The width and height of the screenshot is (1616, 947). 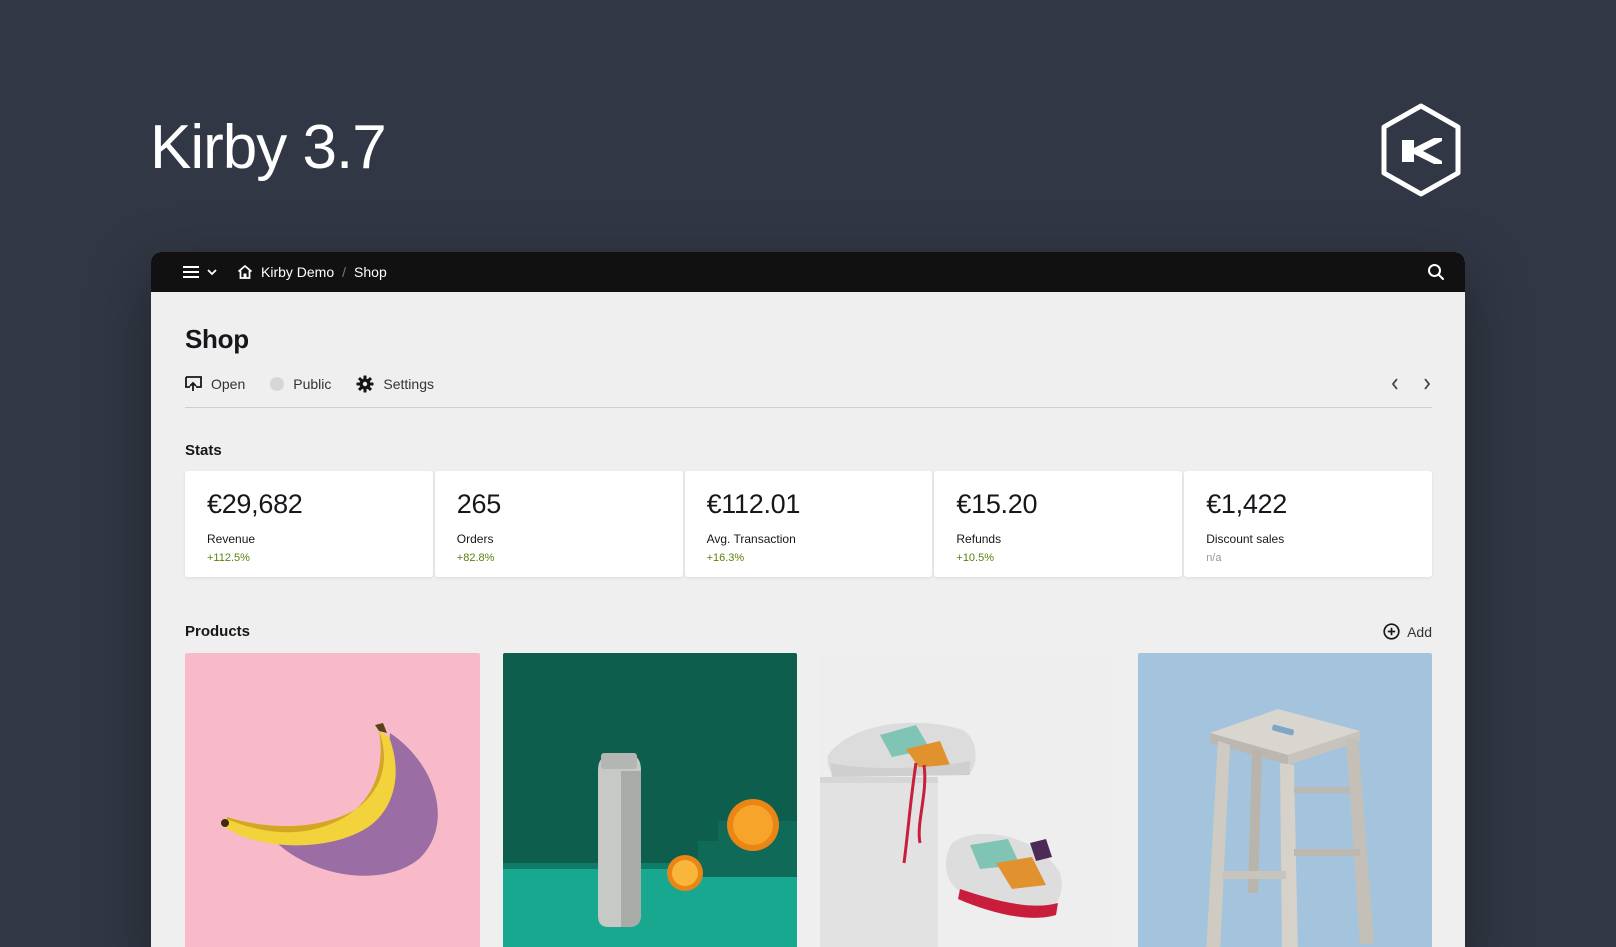 What do you see at coordinates (808, 391) in the screenshot?
I see `page-toolbar: Open Public Settings` at bounding box center [808, 391].